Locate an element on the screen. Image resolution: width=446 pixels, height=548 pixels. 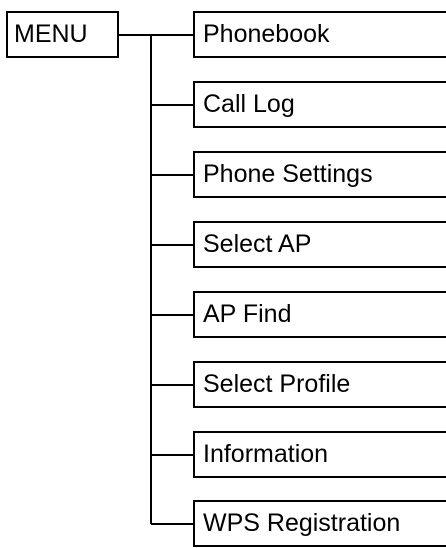
menu-item-label: Phone Settings is located at coordinates (288, 174).